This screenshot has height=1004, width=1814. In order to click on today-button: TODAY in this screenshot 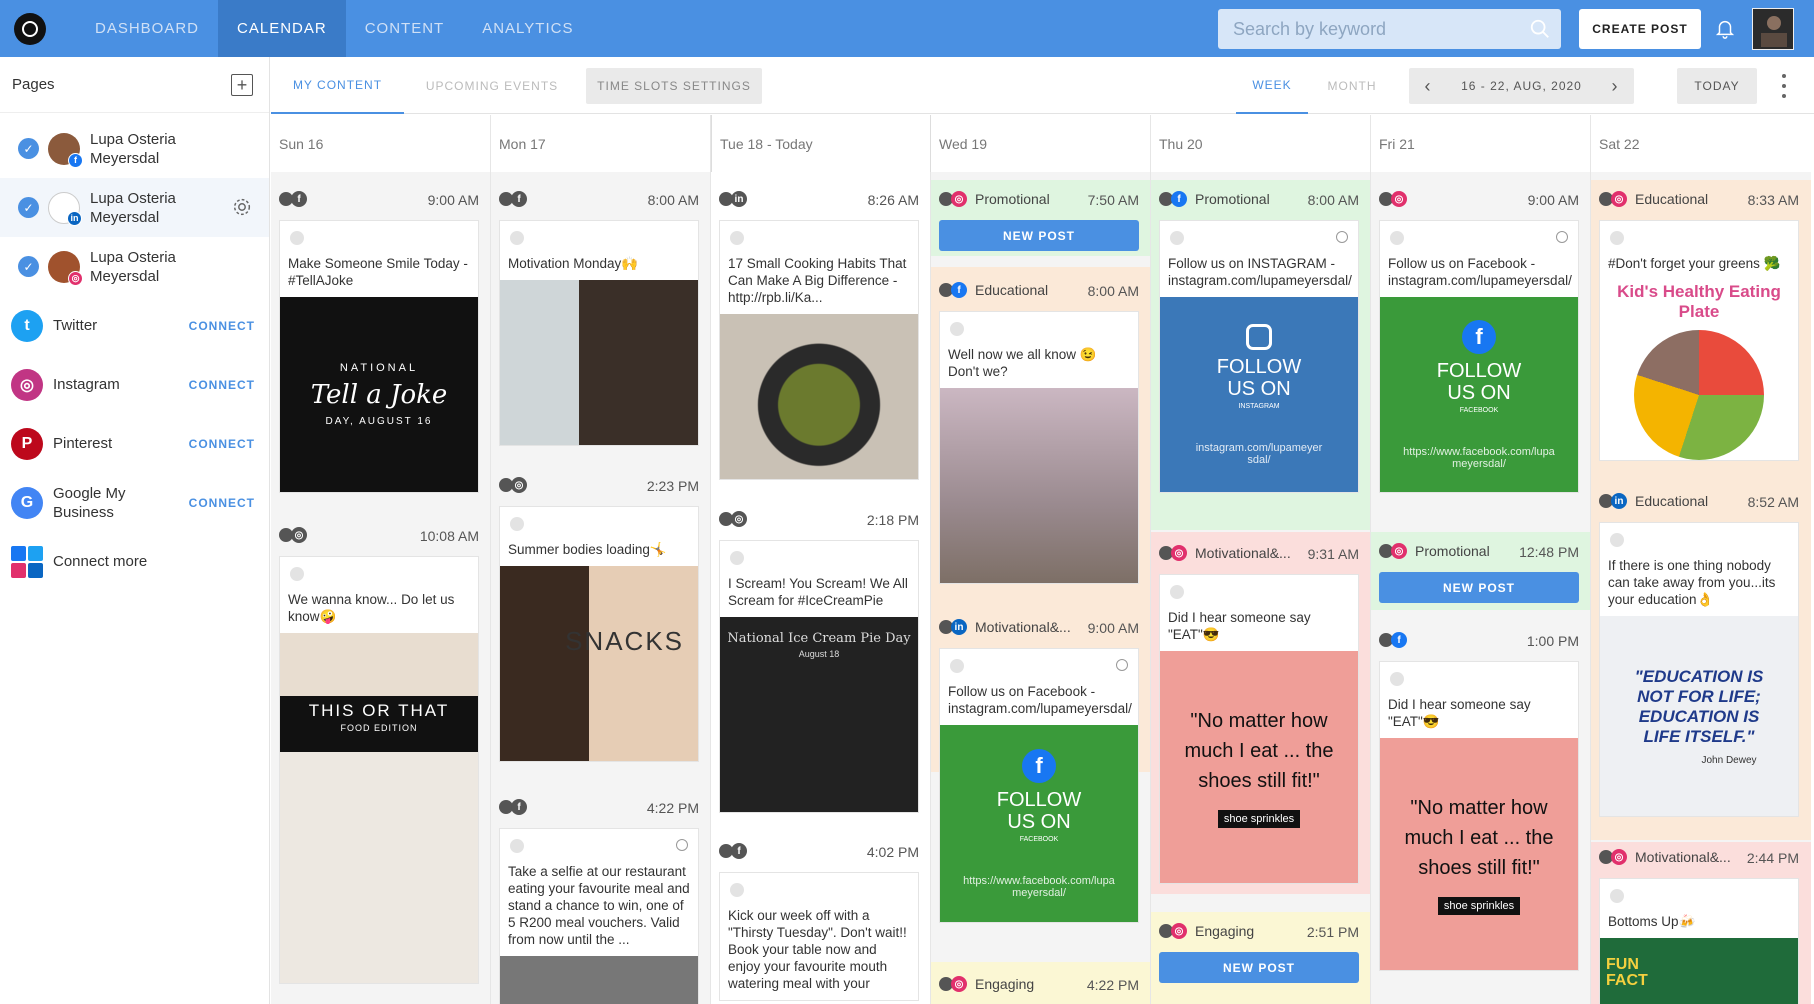, I will do `click(1717, 86)`.